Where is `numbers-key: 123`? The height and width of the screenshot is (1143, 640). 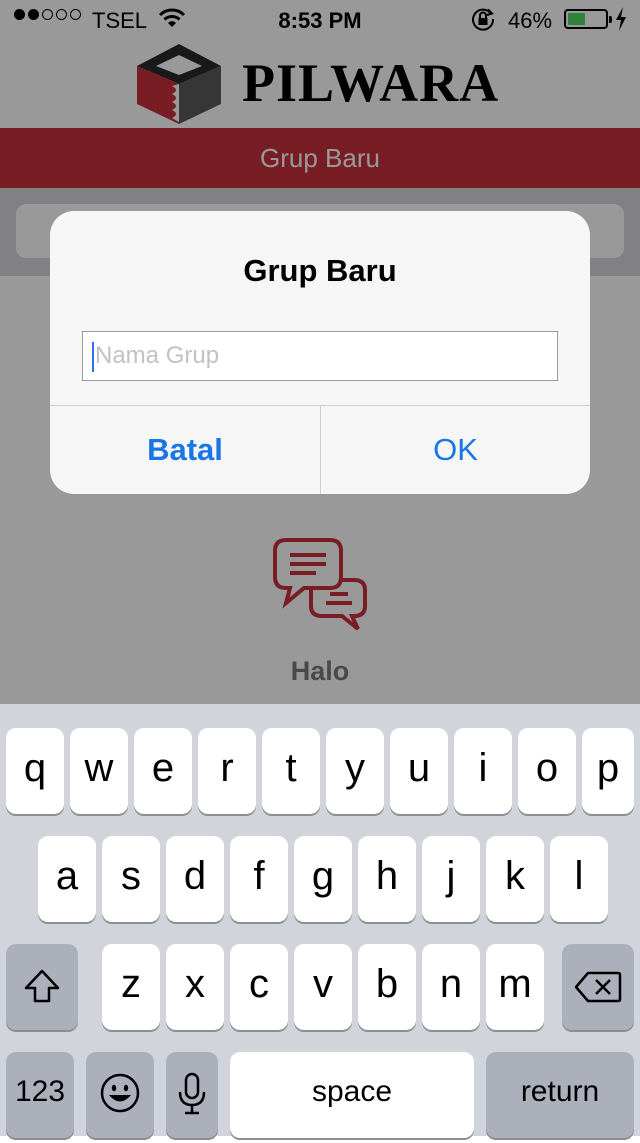 numbers-key: 123 is located at coordinates (40, 1095).